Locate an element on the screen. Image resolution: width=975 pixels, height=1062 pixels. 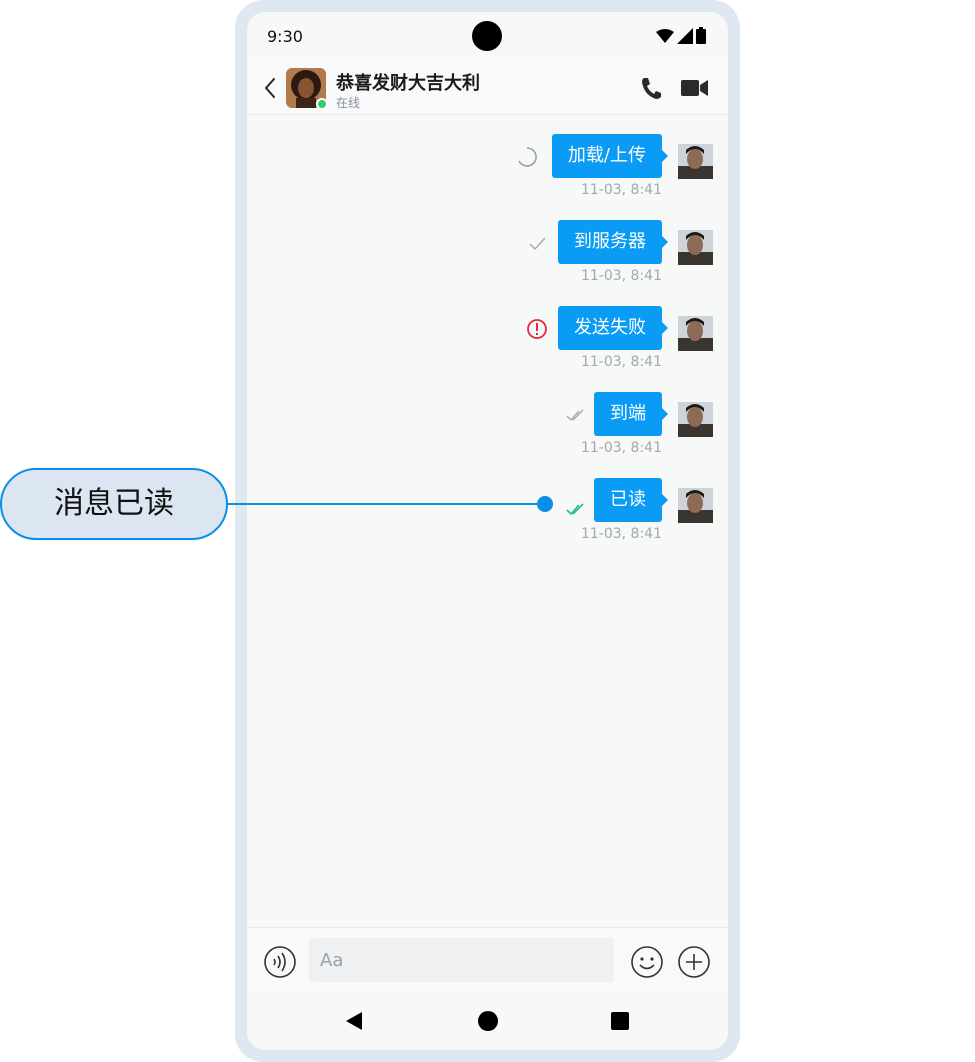
battery-icon is located at coordinates (701, 35).